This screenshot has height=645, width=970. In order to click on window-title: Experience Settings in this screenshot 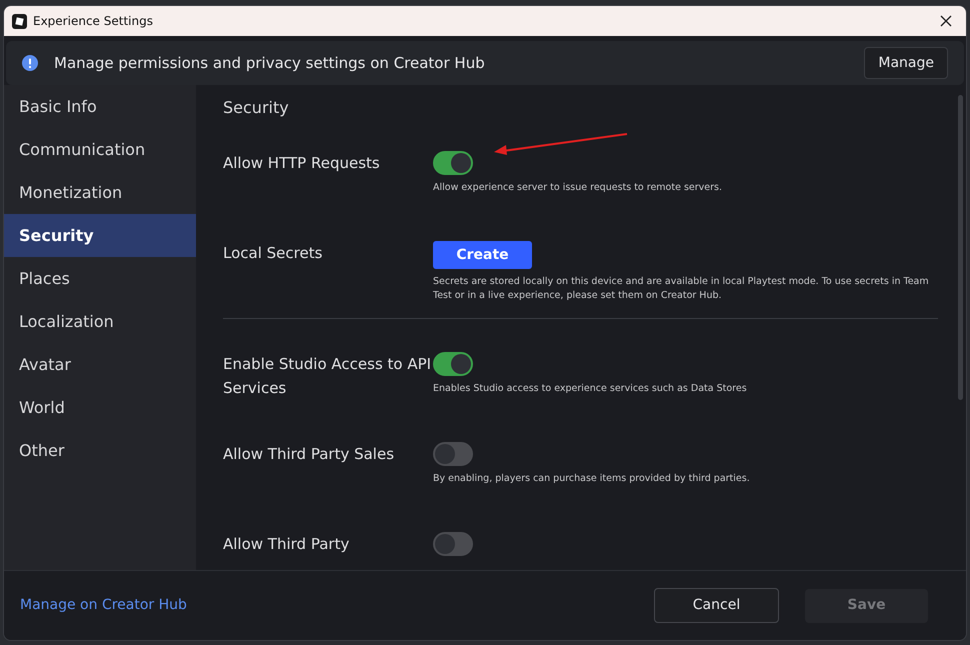, I will do `click(93, 21)`.